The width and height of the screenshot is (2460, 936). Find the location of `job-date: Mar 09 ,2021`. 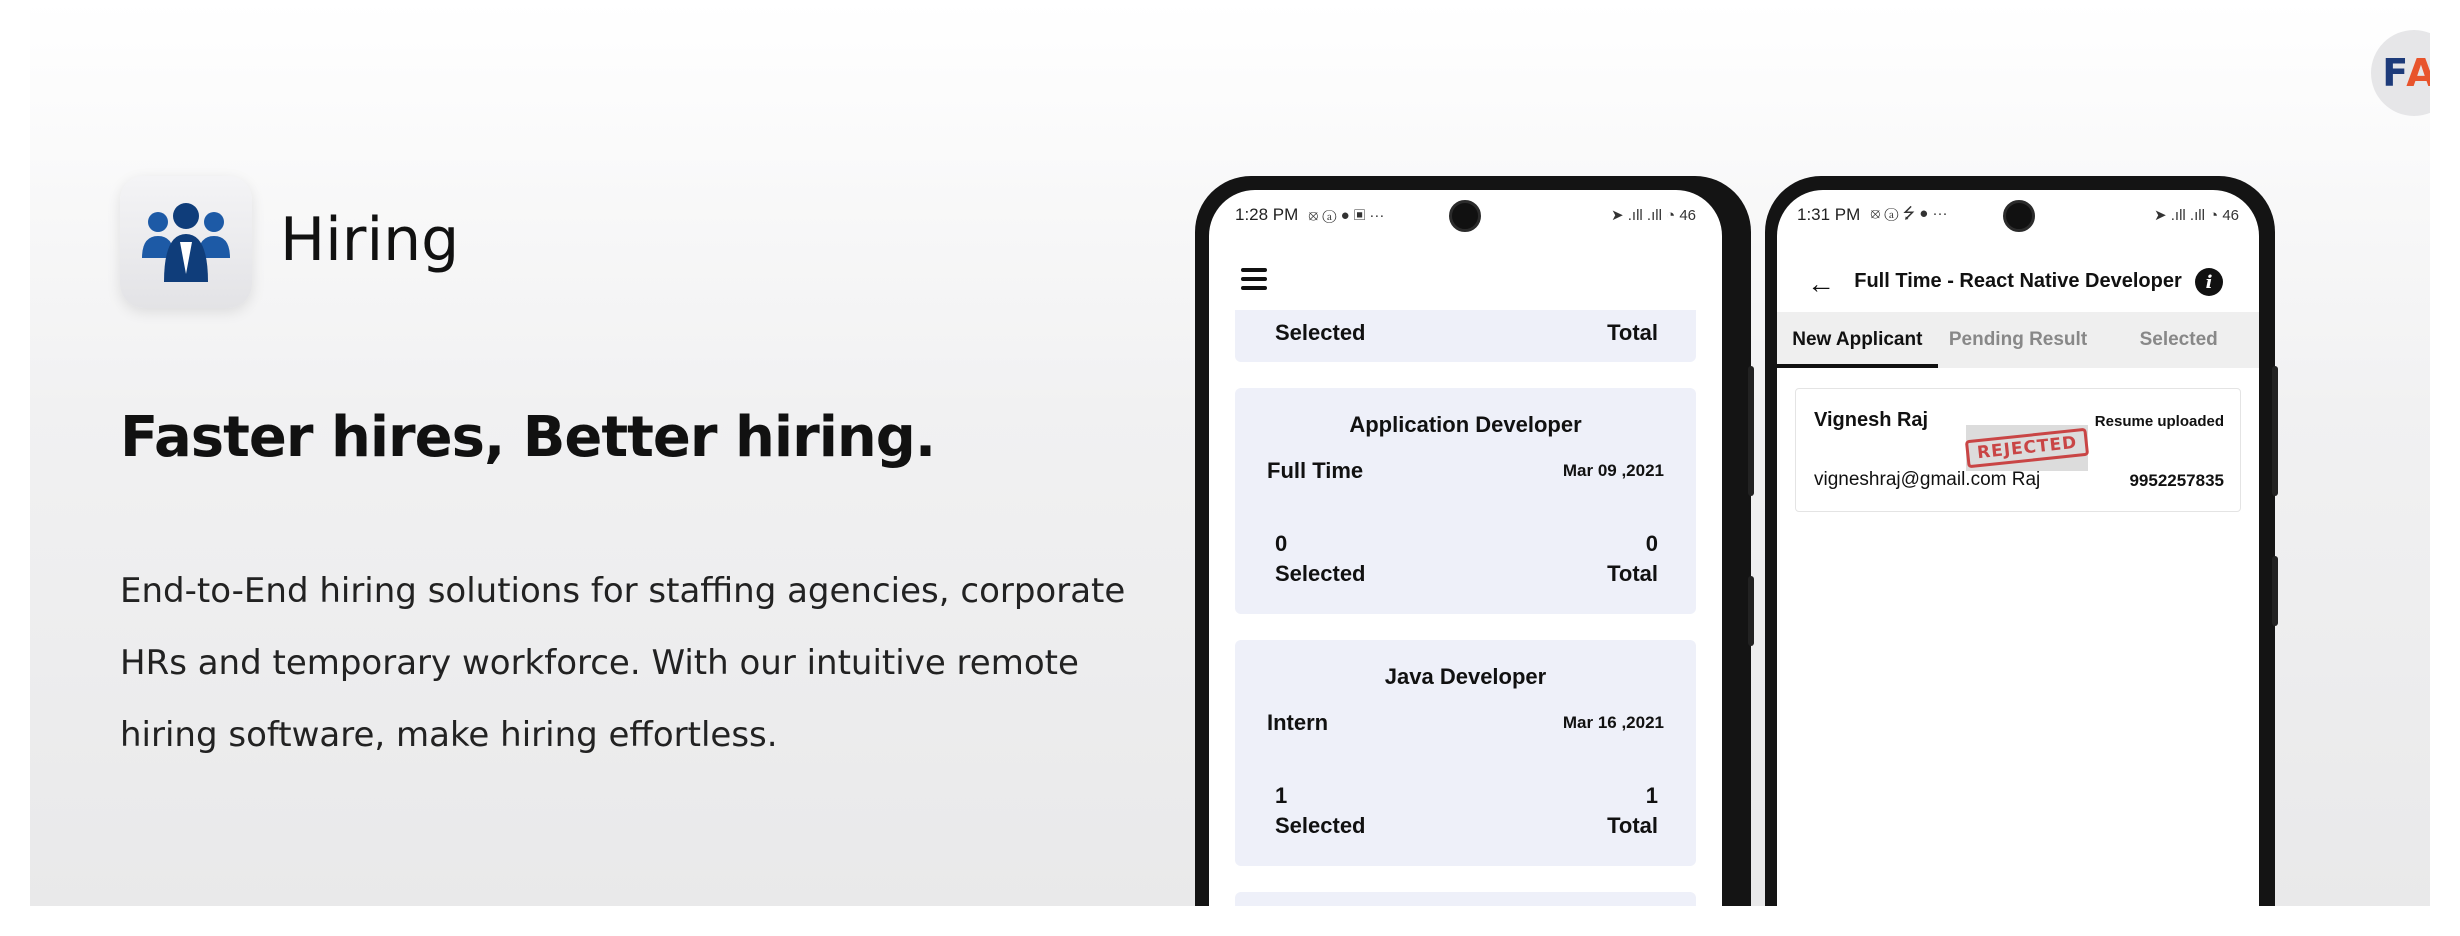

job-date: Mar 09 ,2021 is located at coordinates (1613, 470).